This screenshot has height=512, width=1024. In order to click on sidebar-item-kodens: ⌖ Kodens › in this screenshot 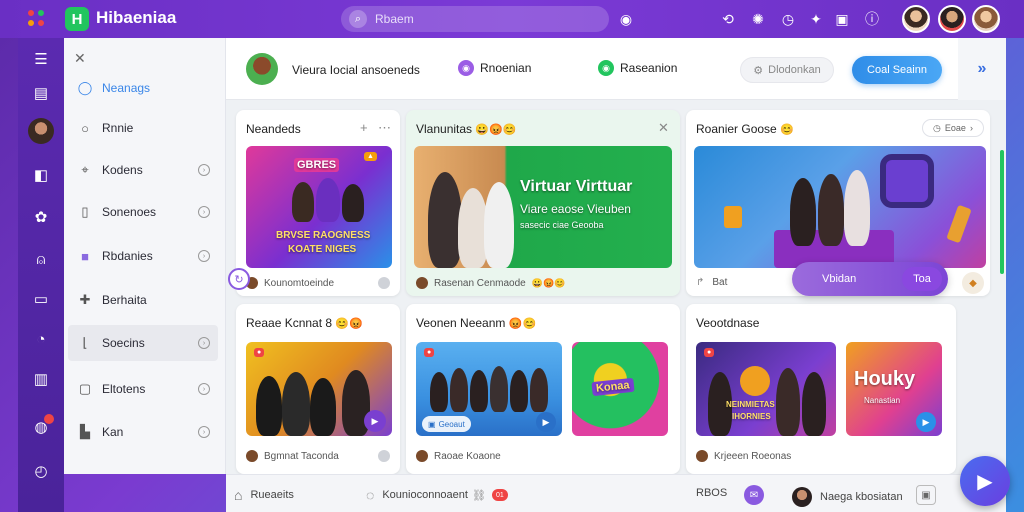, I will do `click(143, 170)`.